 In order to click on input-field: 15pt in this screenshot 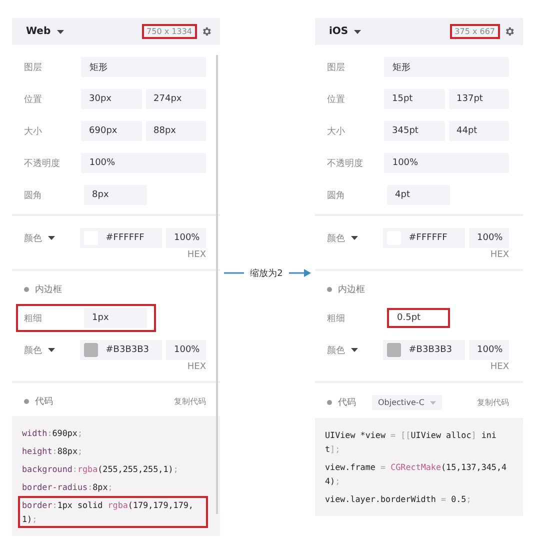, I will do `click(414, 99)`.